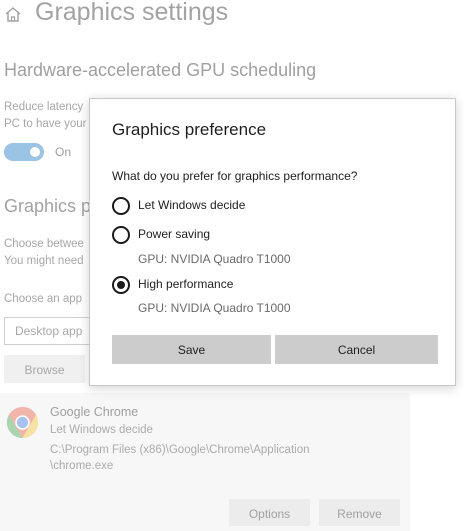 The height and width of the screenshot is (531, 464). What do you see at coordinates (214, 259) in the screenshot?
I see `power-saving-gpu: GPU: NVIDIA Quadro T1000` at bounding box center [214, 259].